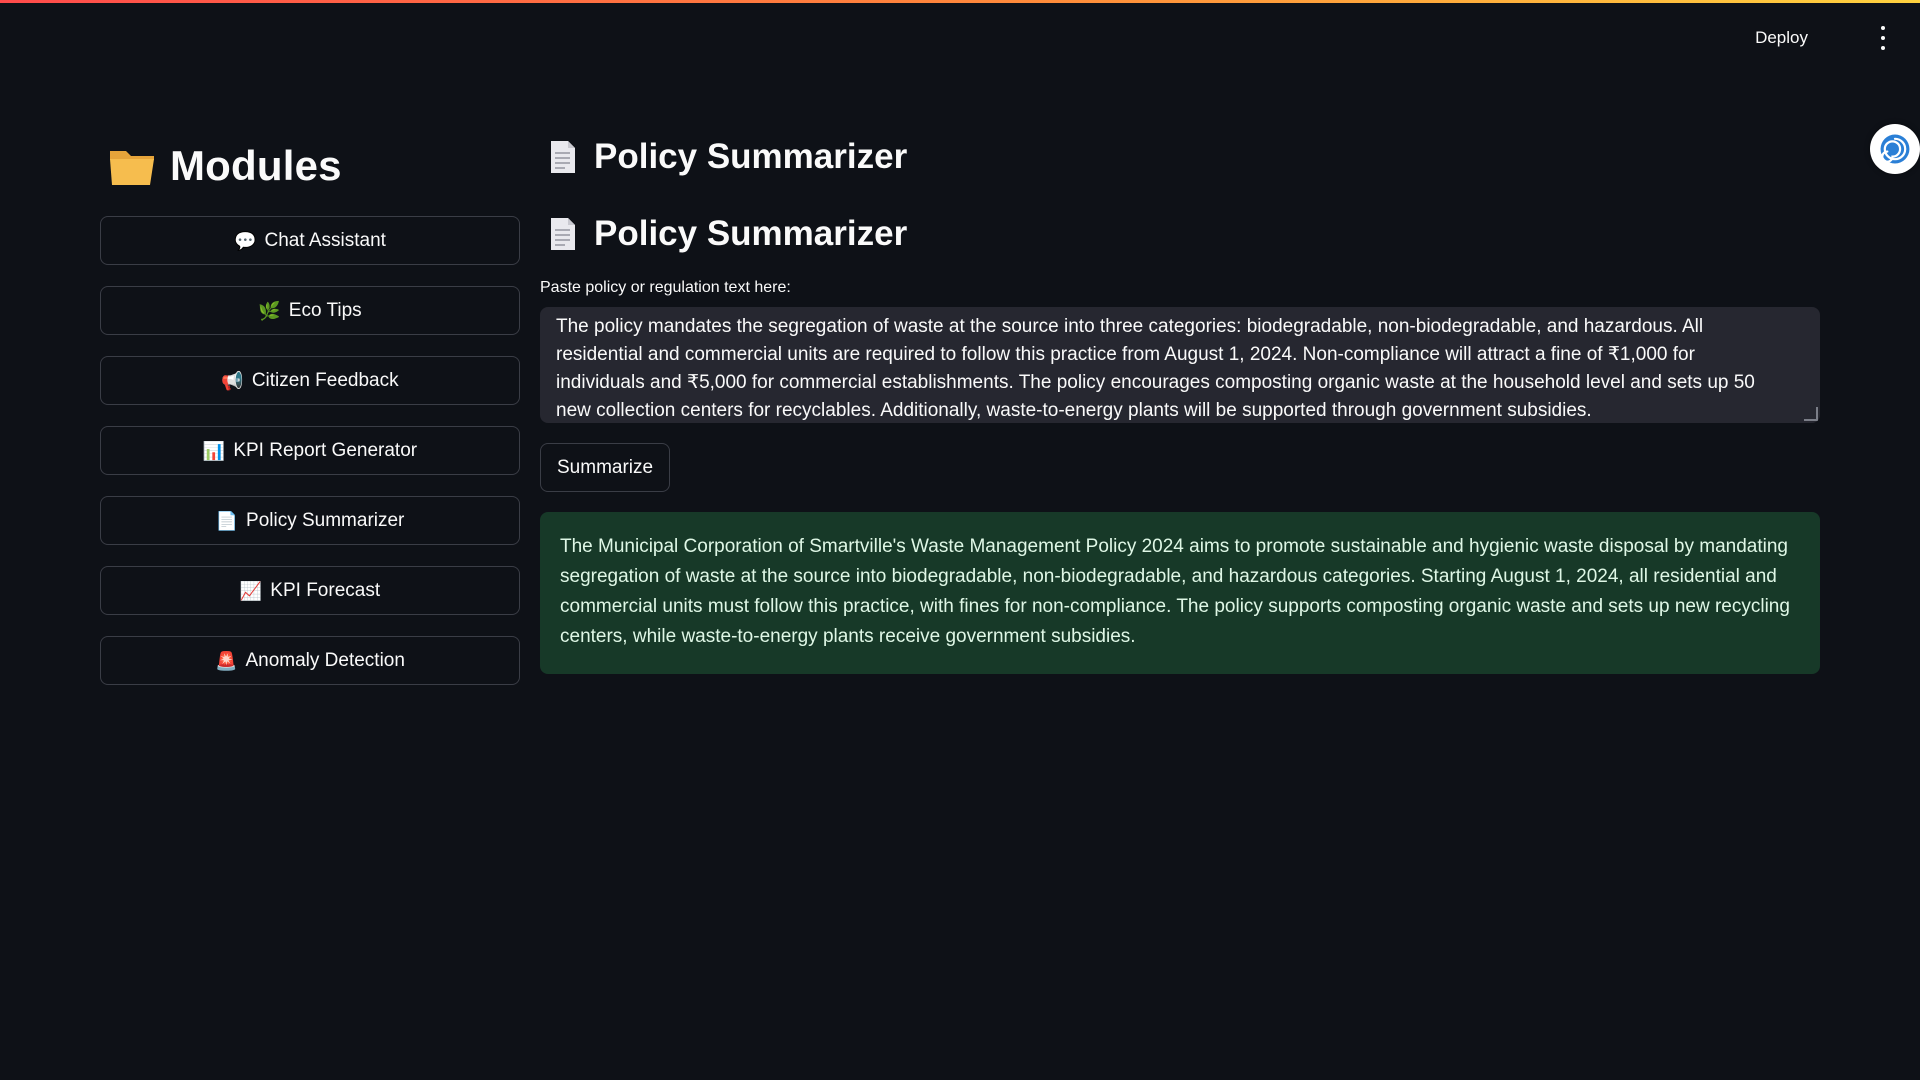 Image resolution: width=1920 pixels, height=1080 pixels. What do you see at coordinates (226, 660) in the screenshot?
I see `siren-icon: 🚨` at bounding box center [226, 660].